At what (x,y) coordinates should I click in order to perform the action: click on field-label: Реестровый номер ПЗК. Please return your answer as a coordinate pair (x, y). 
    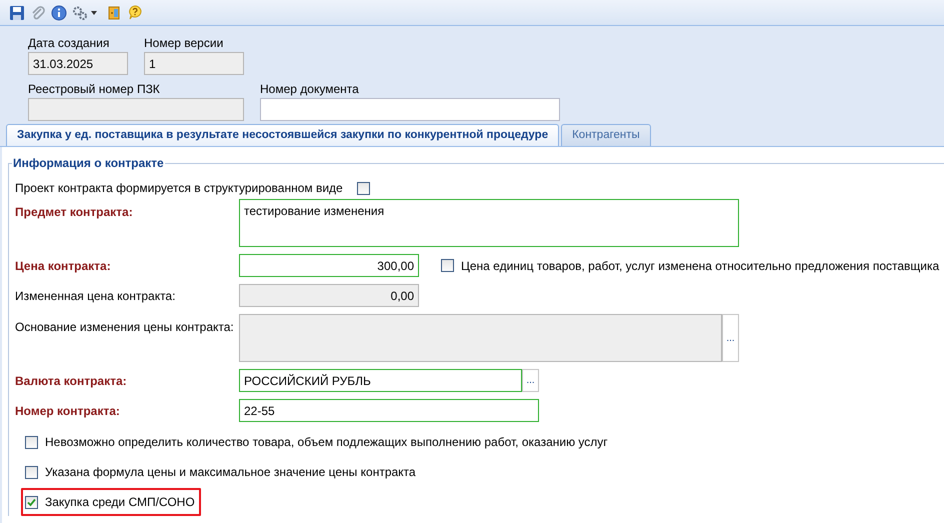
    Looking at the image, I should click on (94, 89).